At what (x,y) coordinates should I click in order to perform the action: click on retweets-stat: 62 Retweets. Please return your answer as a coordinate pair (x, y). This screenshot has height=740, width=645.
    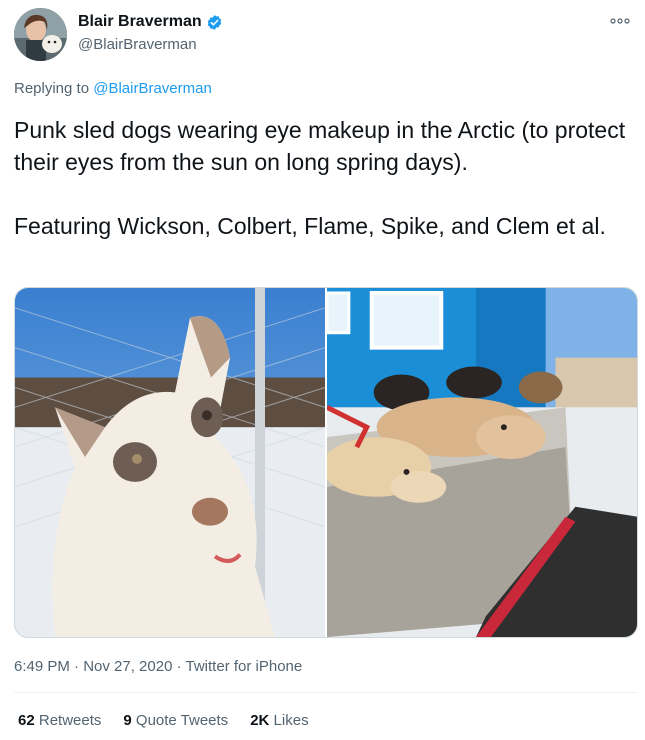
    Looking at the image, I should click on (59, 720).